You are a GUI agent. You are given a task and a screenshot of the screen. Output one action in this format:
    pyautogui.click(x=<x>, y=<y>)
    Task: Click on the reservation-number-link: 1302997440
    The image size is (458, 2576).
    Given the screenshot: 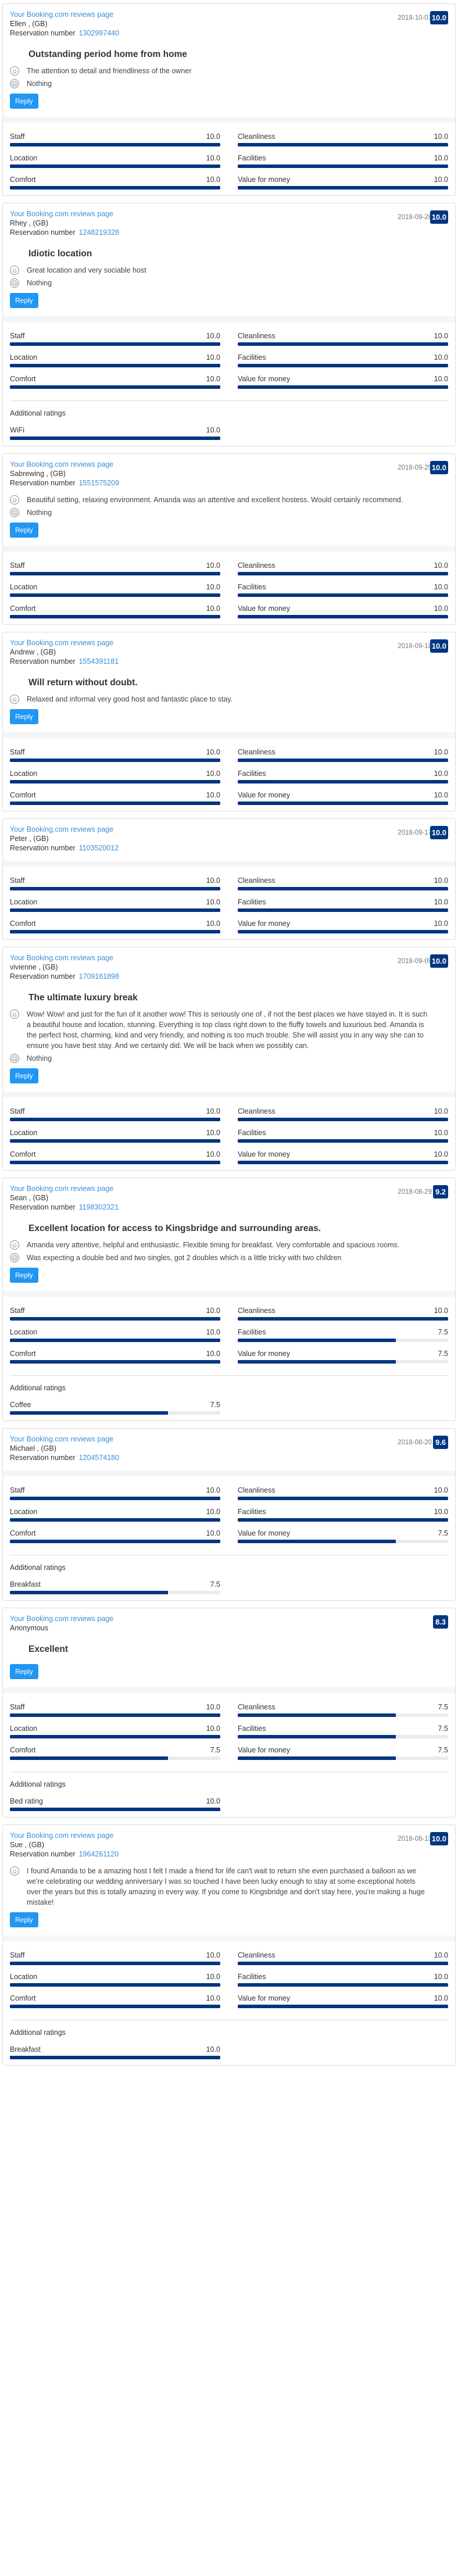 What is the action you would take?
    pyautogui.click(x=99, y=33)
    